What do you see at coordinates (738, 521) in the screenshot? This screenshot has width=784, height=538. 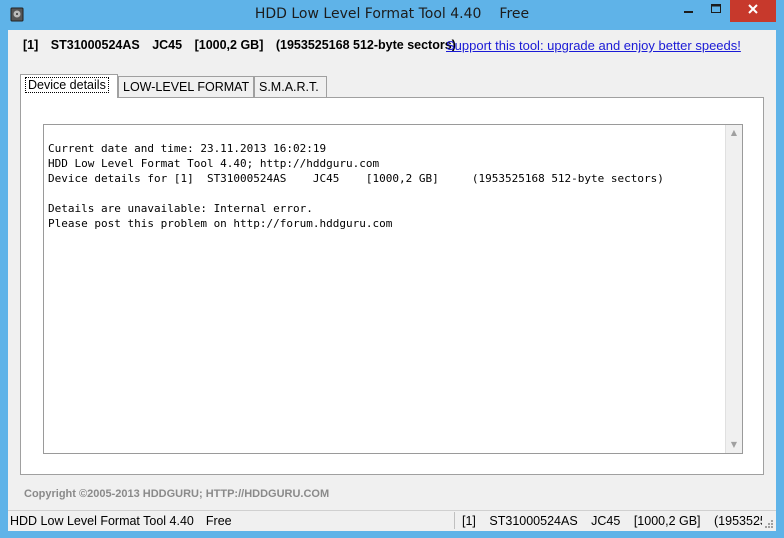 I see `status-device-sectors: (1953525168 512-byte sectors)` at bounding box center [738, 521].